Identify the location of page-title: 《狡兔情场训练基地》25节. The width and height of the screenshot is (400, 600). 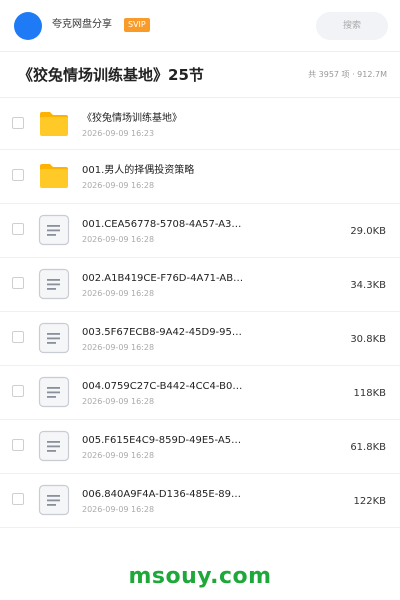
(111, 75).